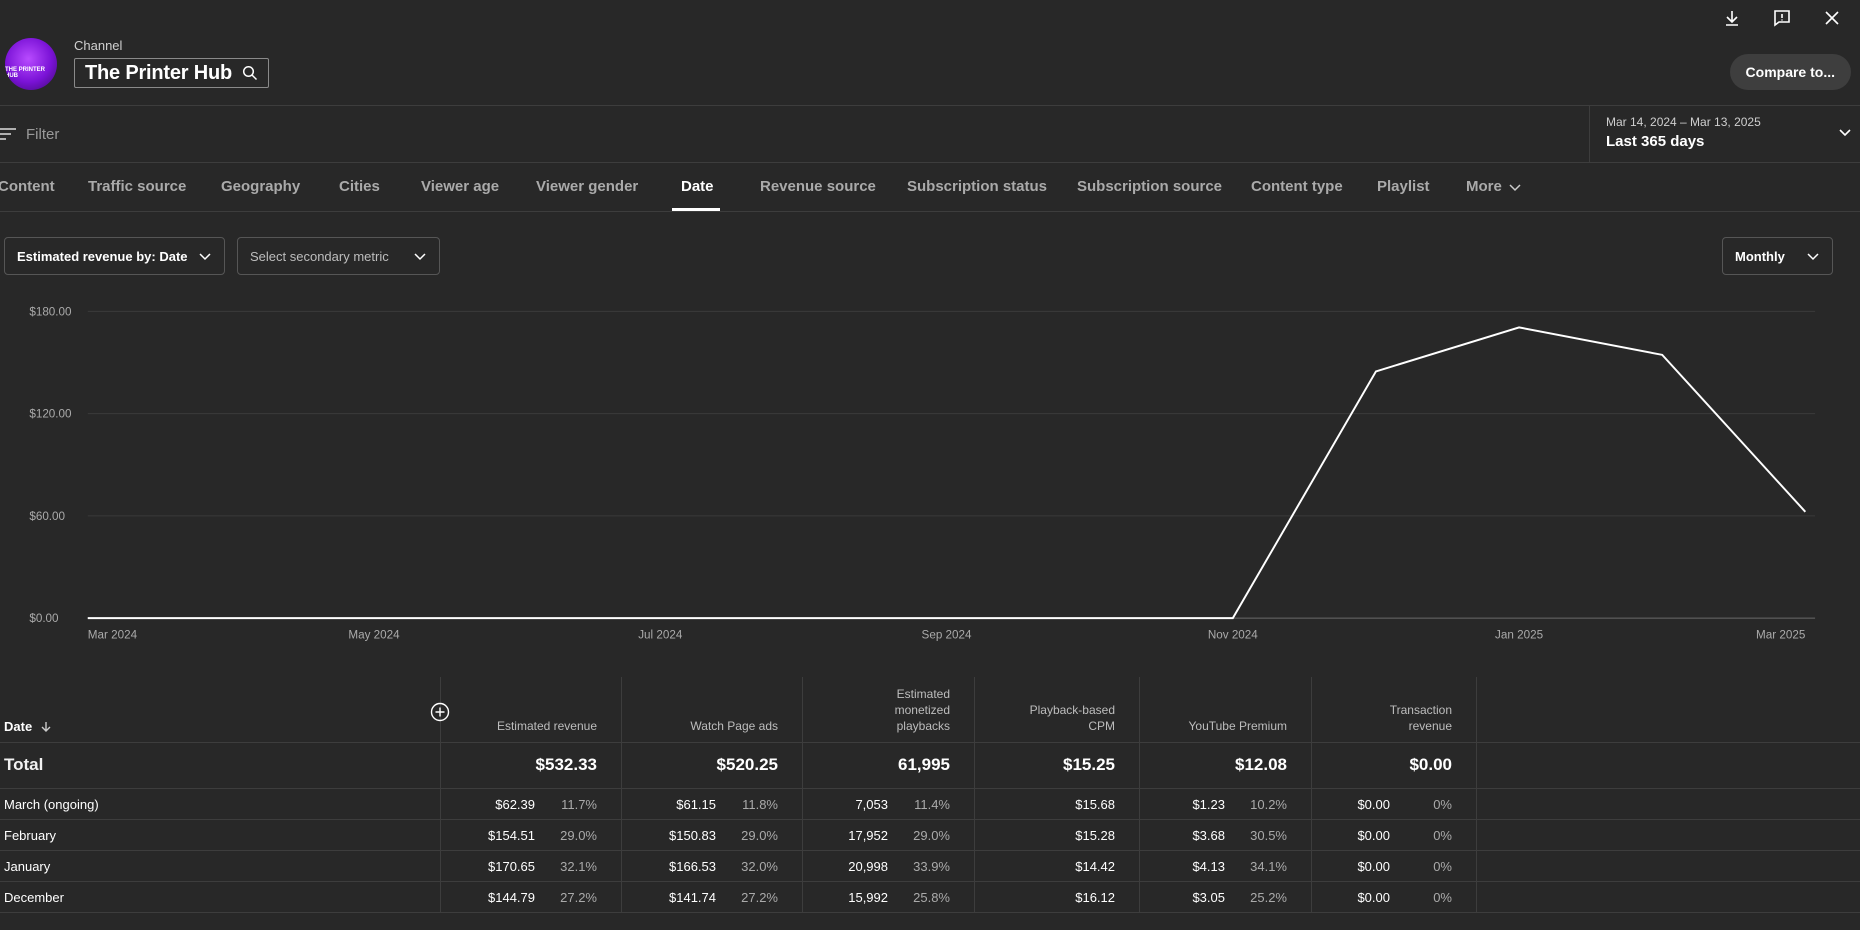 This screenshot has height=930, width=1860. I want to click on primary-metric-select: Estimated revenue by: Date, so click(114, 256).